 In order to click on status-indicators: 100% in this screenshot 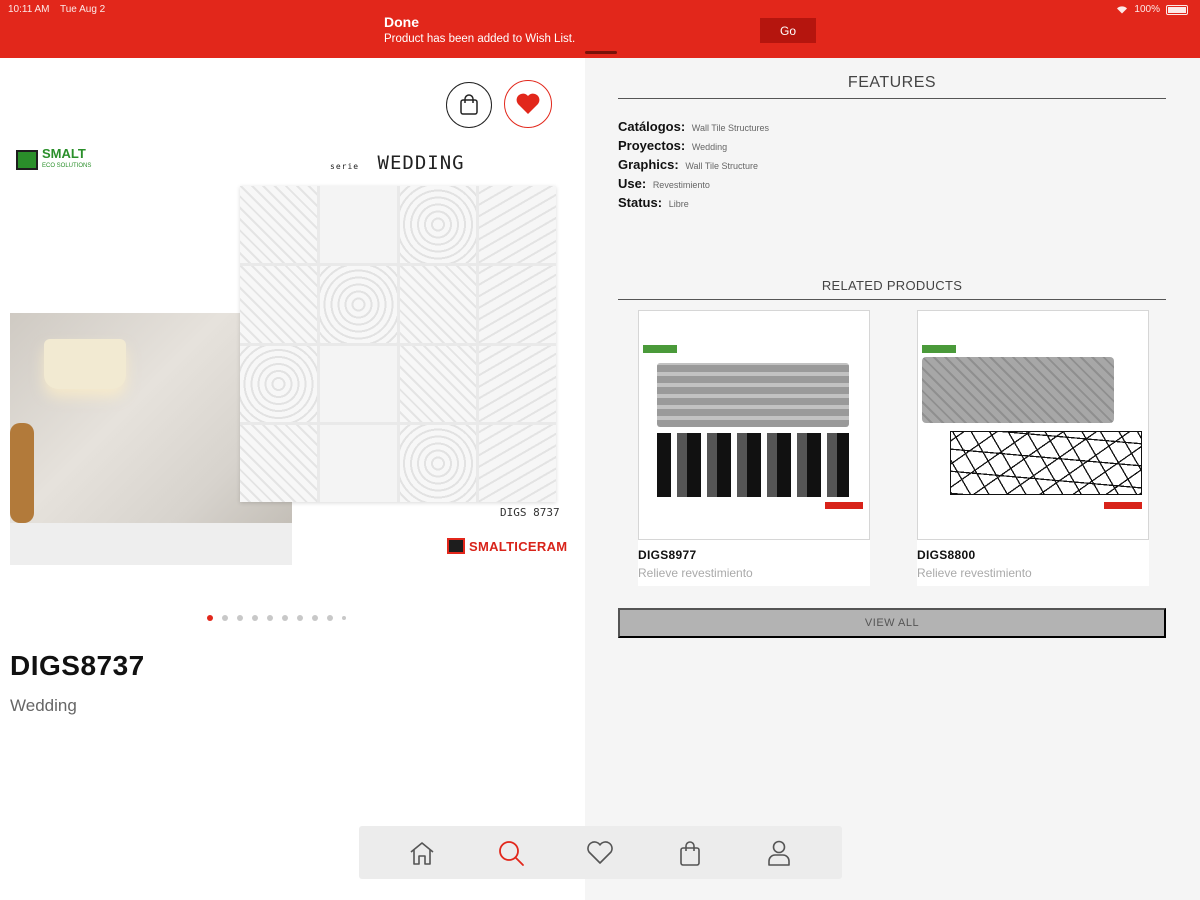, I will do `click(1152, 9)`.